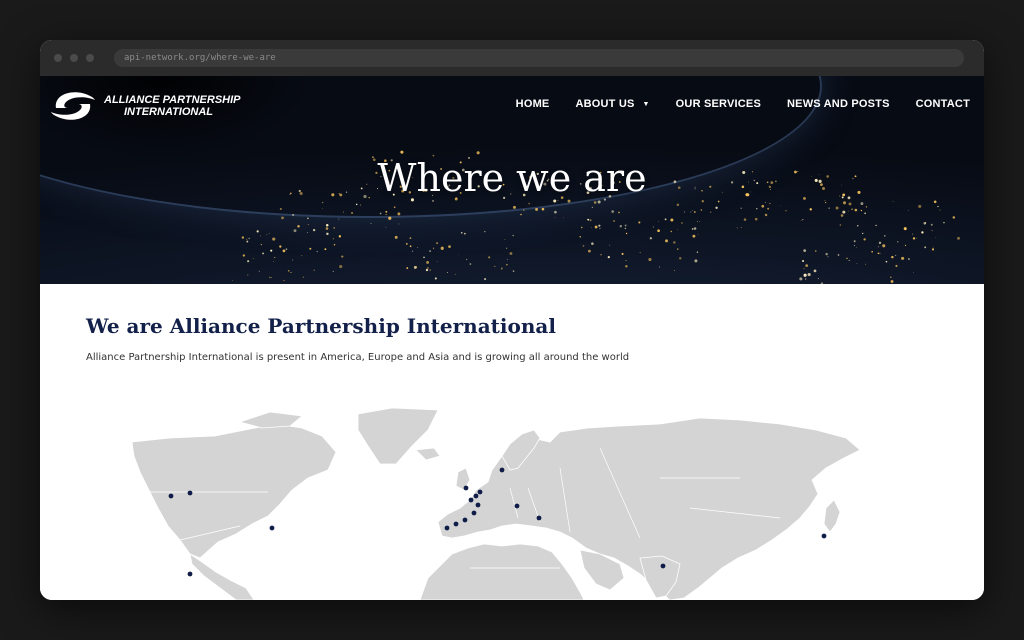 The image size is (1024, 640). I want to click on nav-news-and-posts: NEWS AND POSTS, so click(838, 104).